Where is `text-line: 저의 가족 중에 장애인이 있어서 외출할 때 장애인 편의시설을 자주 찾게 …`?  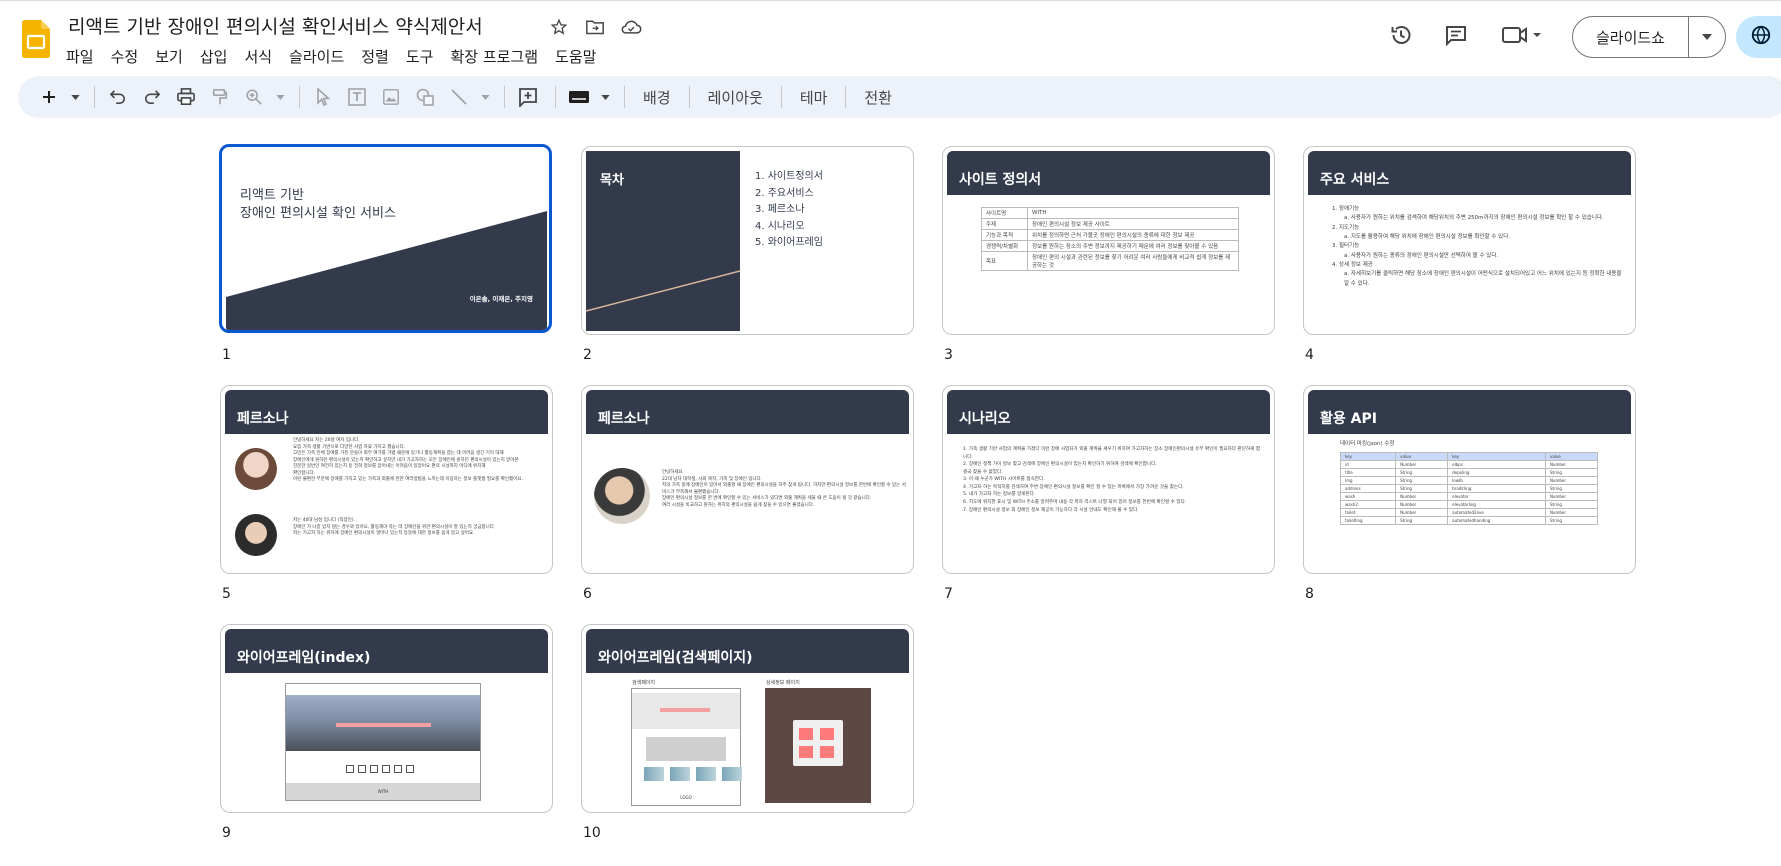
text-line: 저의 가족 중에 장애인이 있어서 외출할 때 장애인 편의시설을 자주 찾게 … is located at coordinates (784, 489).